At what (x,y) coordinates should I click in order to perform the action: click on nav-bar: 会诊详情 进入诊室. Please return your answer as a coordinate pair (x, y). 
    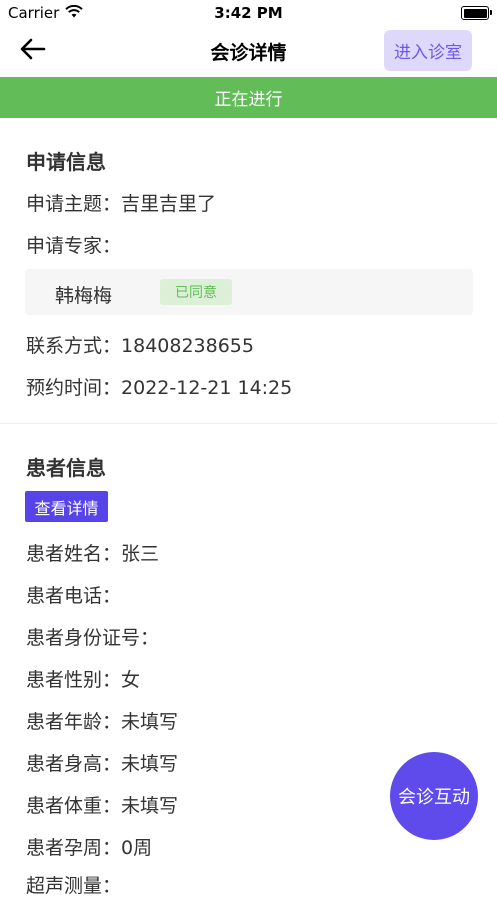
    Looking at the image, I should click on (248, 51).